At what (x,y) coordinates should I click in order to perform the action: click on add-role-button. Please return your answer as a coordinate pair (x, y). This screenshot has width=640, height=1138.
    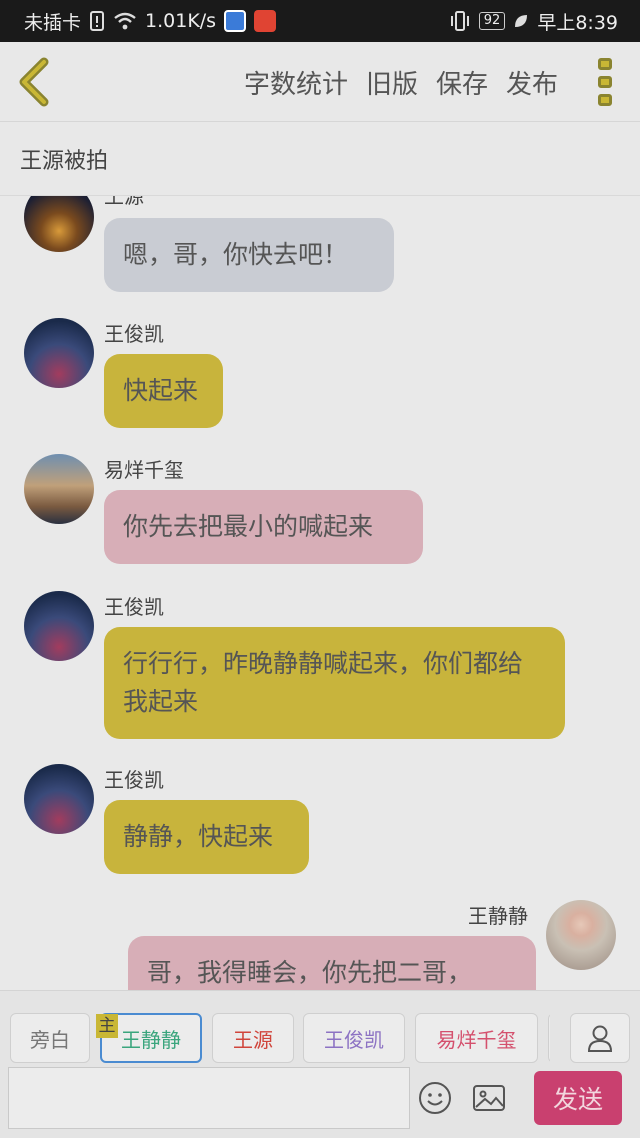
    Looking at the image, I should click on (600, 1038).